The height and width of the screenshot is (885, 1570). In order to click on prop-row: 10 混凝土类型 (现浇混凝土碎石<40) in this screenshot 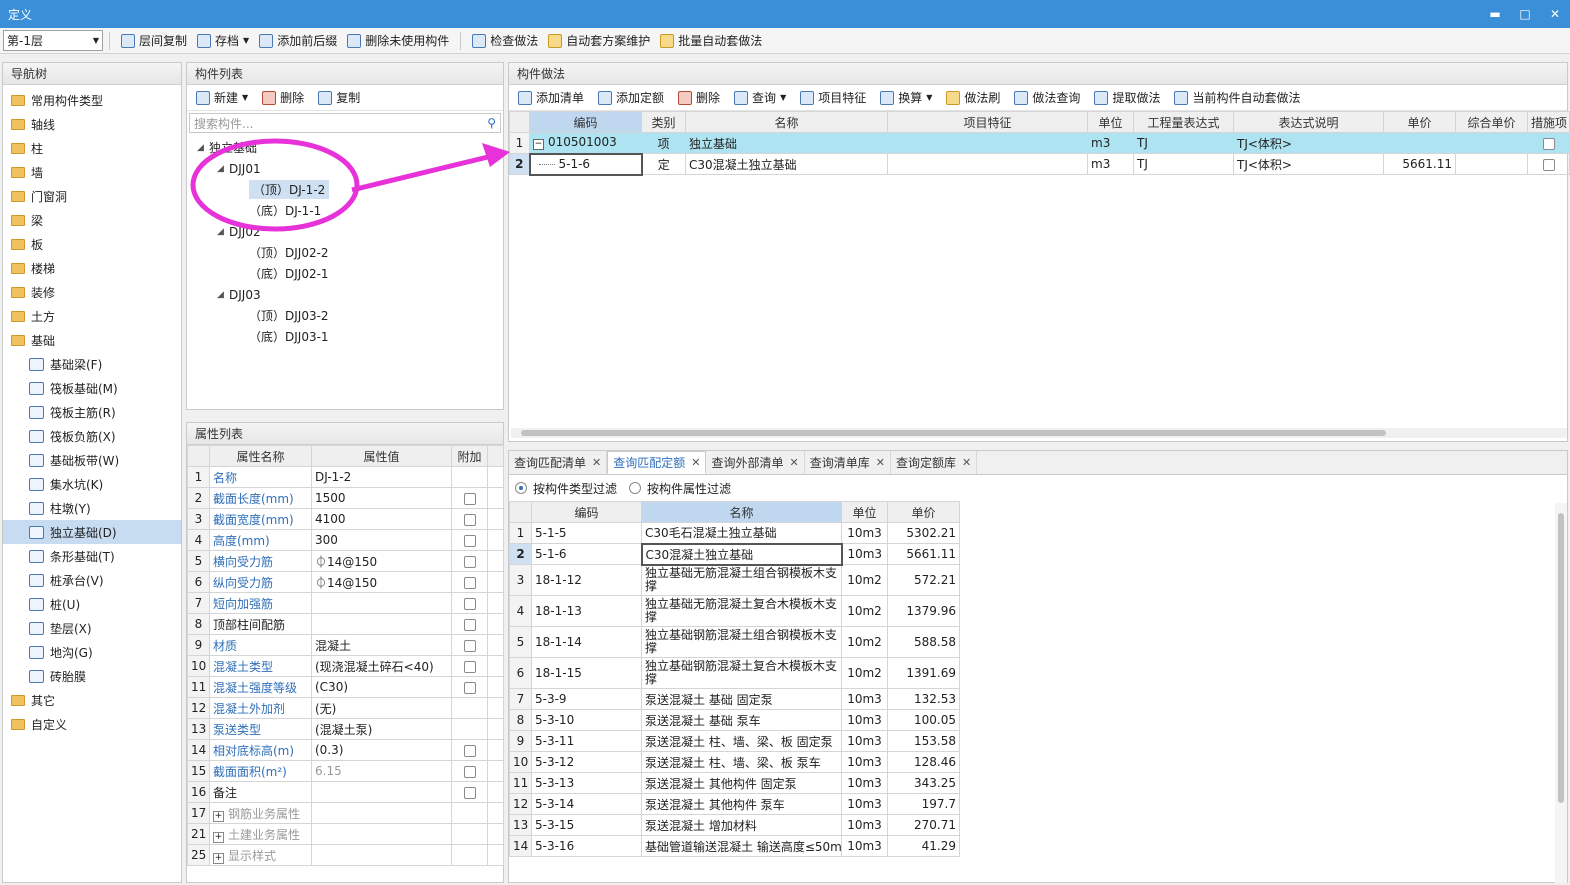, I will do `click(345, 666)`.